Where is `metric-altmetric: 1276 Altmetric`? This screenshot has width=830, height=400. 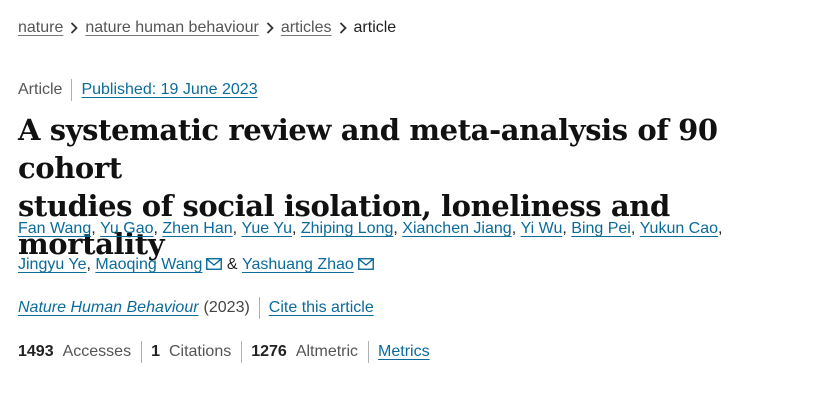 metric-altmetric: 1276 Altmetric is located at coordinates (310, 352).